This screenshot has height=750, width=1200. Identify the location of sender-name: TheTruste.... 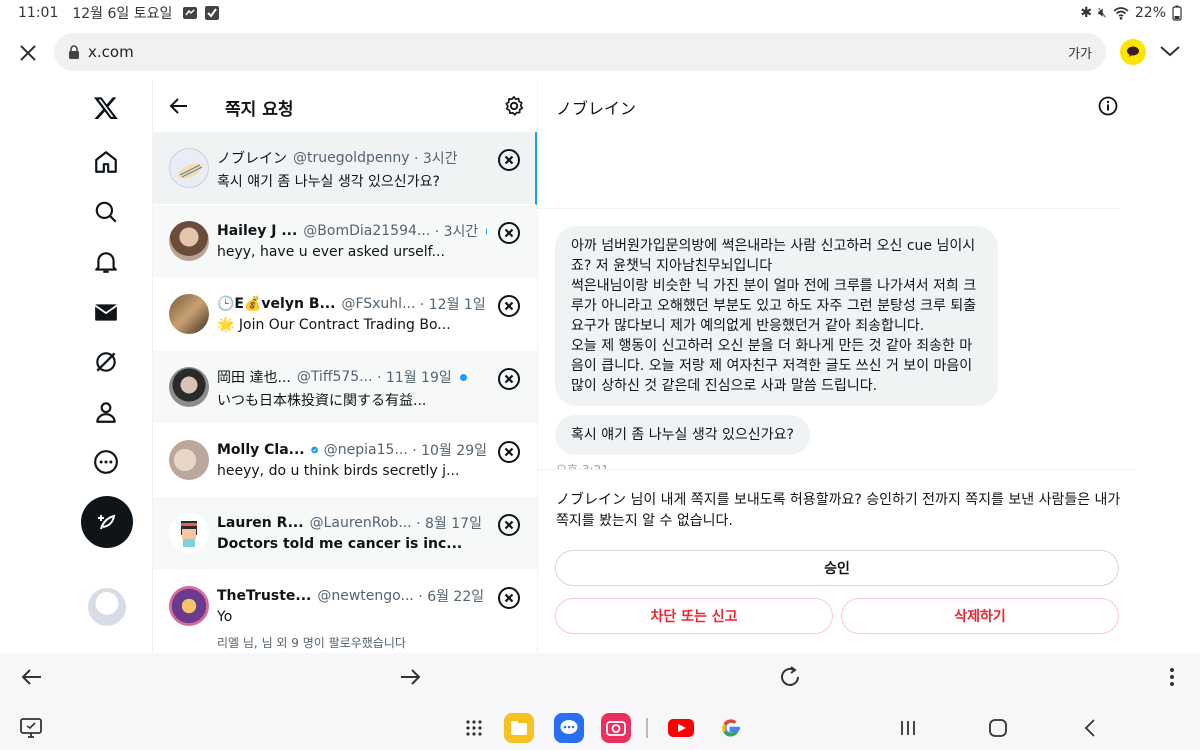
(264, 596).